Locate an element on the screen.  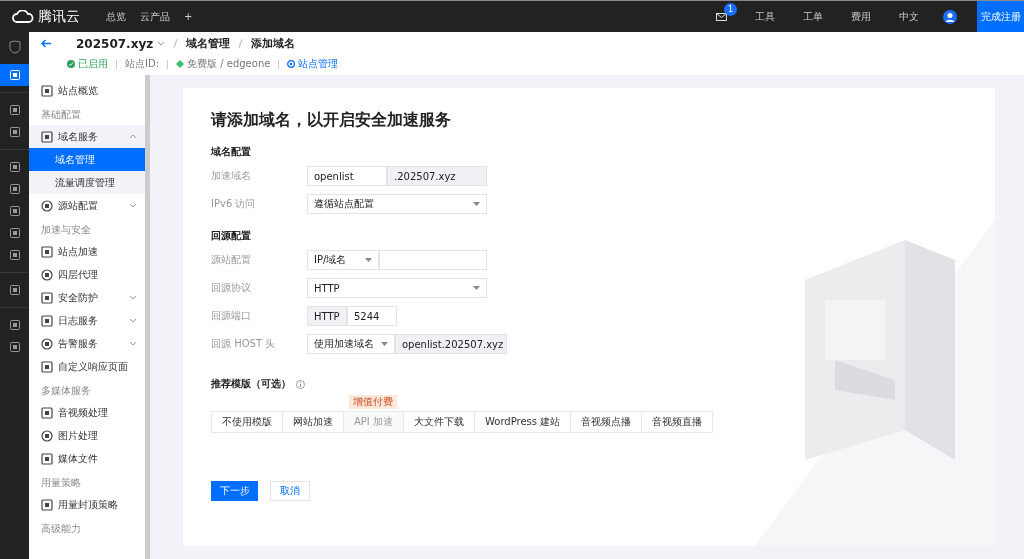
page-title: 请添加域名，以开启安全加速服务 is located at coordinates (331, 120).